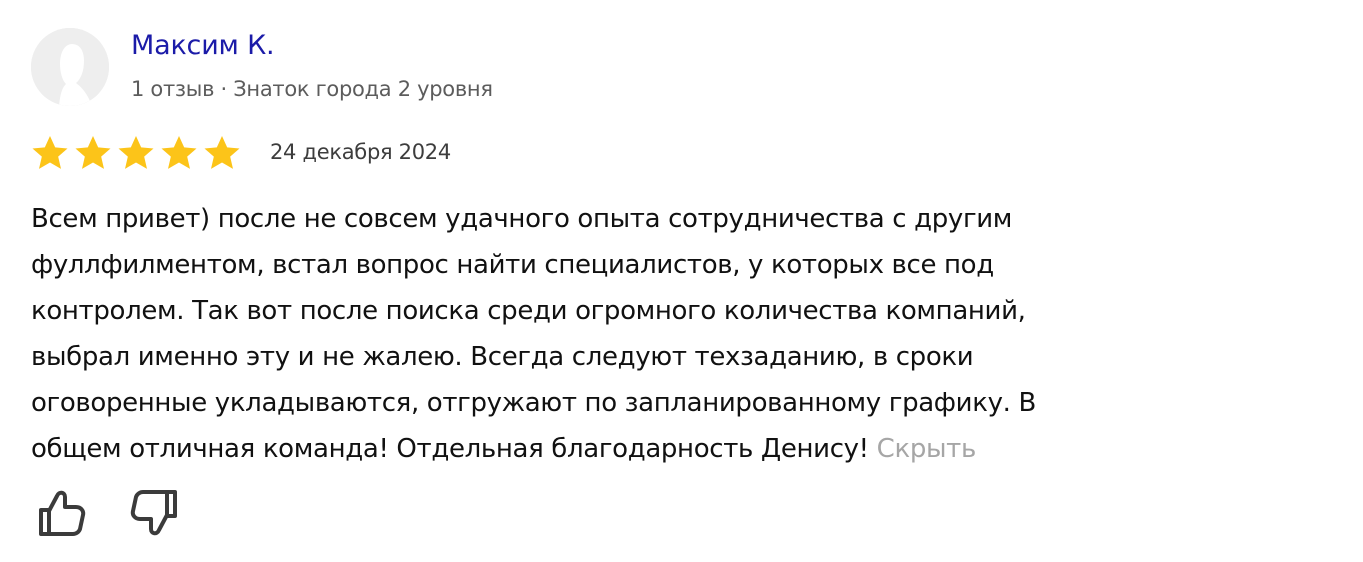 The image size is (1363, 562). I want to click on rating-stars, so click(136, 153).